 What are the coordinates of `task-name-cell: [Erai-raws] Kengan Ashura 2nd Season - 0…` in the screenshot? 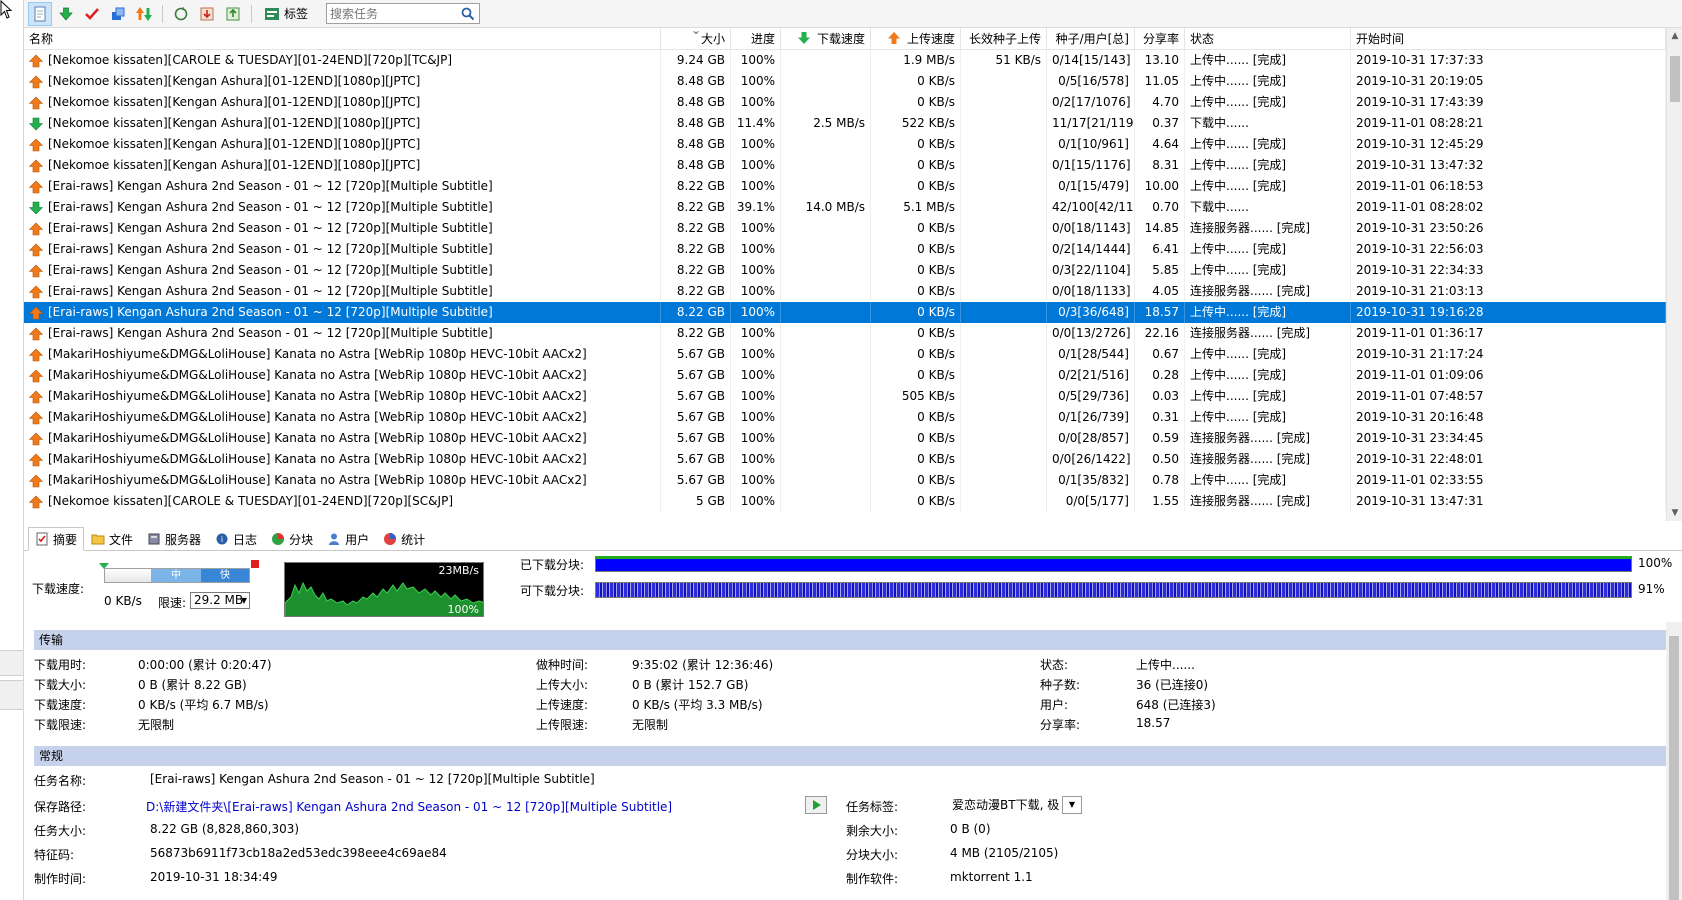 It's located at (342, 270).